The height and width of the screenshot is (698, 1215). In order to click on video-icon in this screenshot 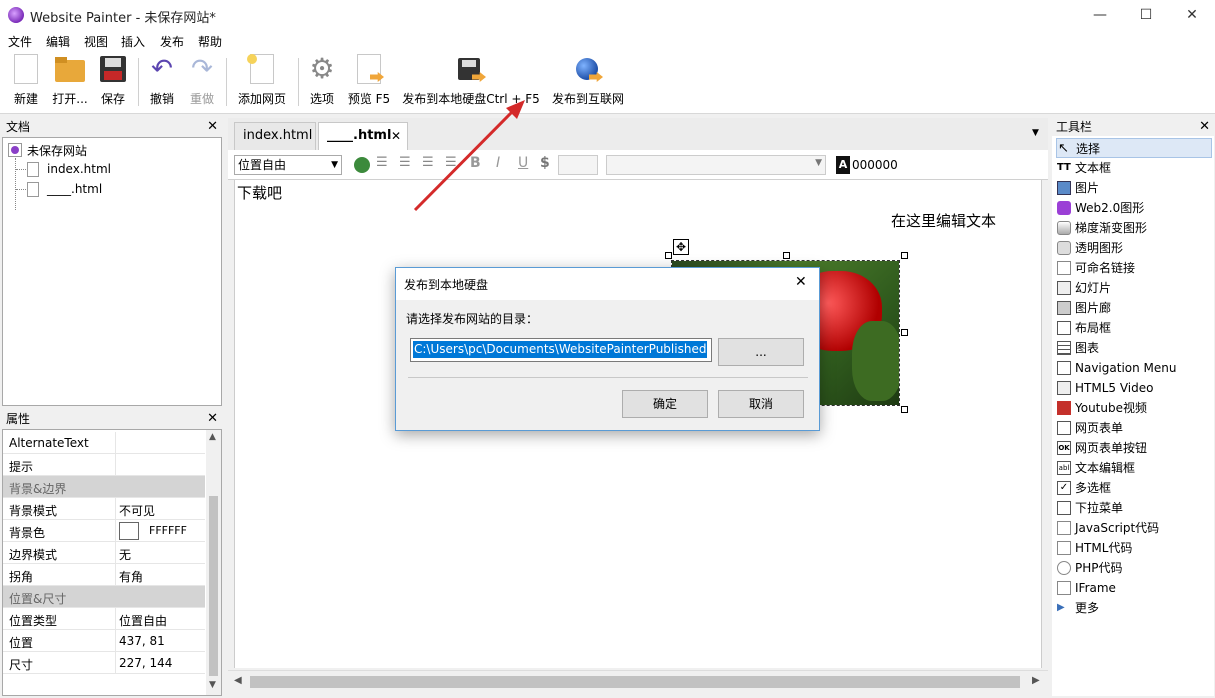, I will do `click(1064, 388)`.